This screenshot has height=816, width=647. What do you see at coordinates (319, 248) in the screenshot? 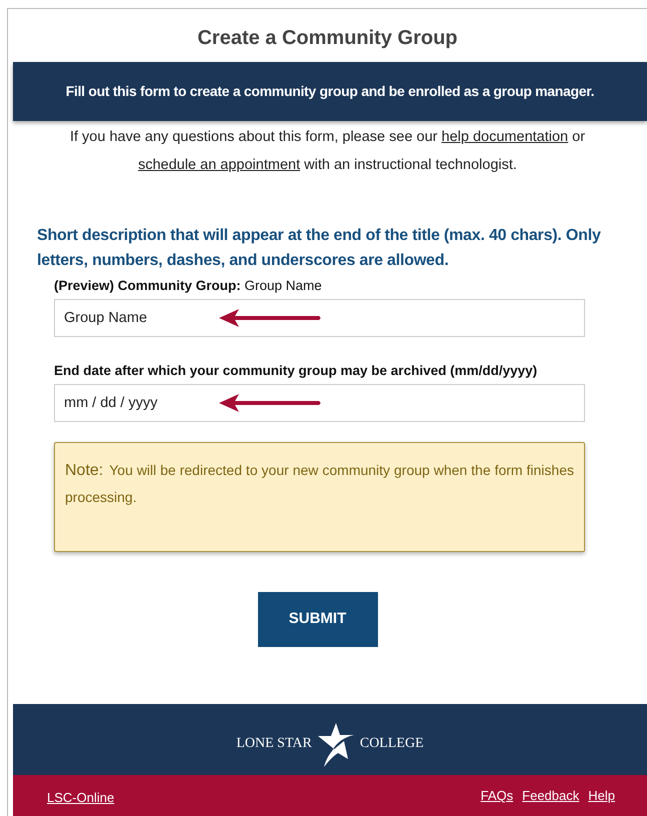
I see `section-heading: Short description that will appear at the end of the title (max. 40 chars). Only letters, numbers, dashes, and underscores are allowed.` at bounding box center [319, 248].